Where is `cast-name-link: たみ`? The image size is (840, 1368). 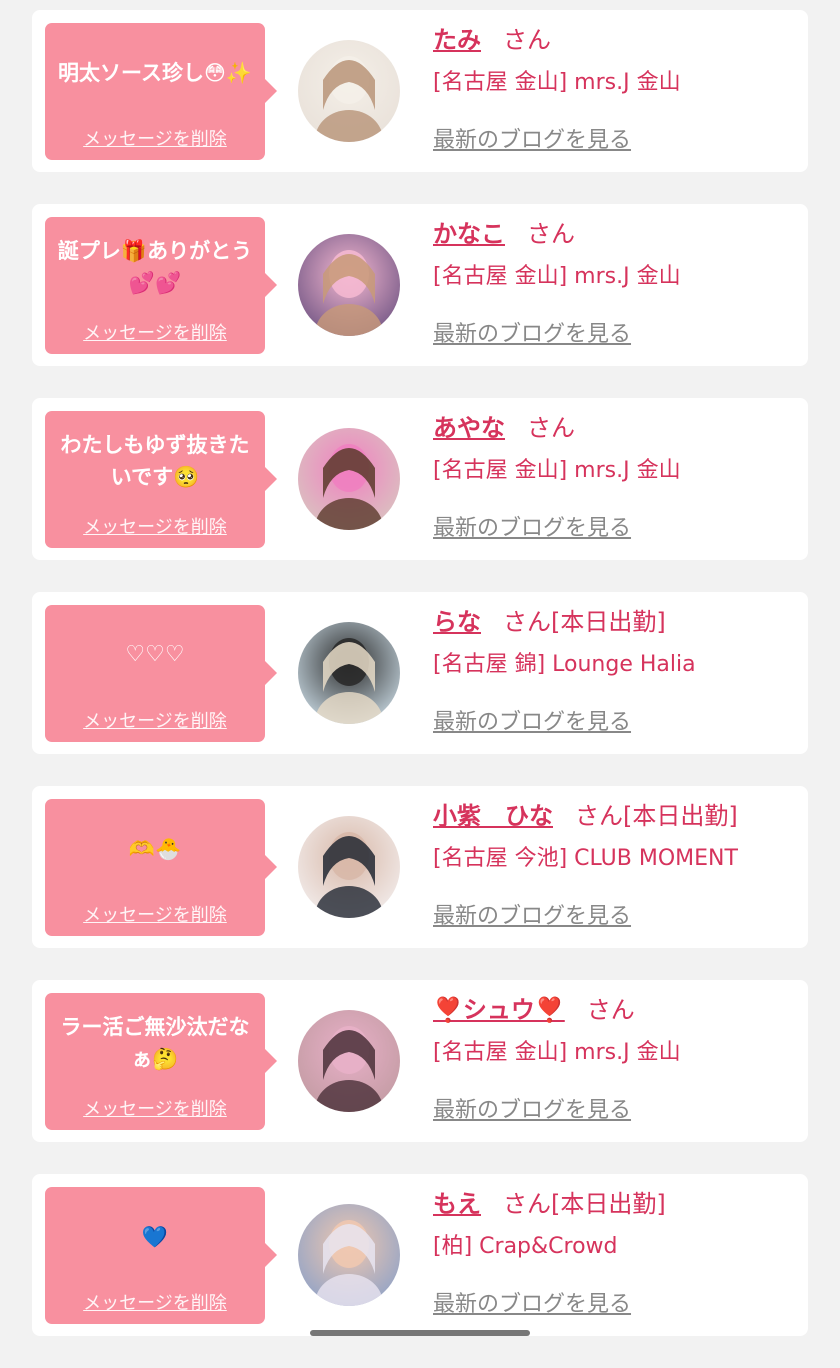 cast-name-link: たみ is located at coordinates (457, 40).